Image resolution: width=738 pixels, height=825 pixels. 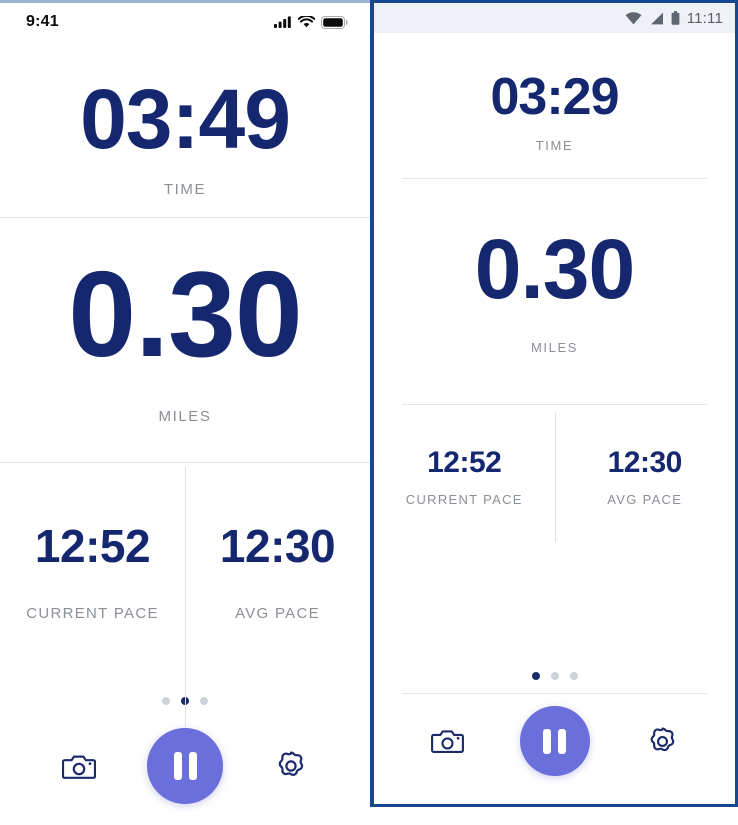 What do you see at coordinates (645, 462) in the screenshot?
I see `android-avg-pace-value: 12:30` at bounding box center [645, 462].